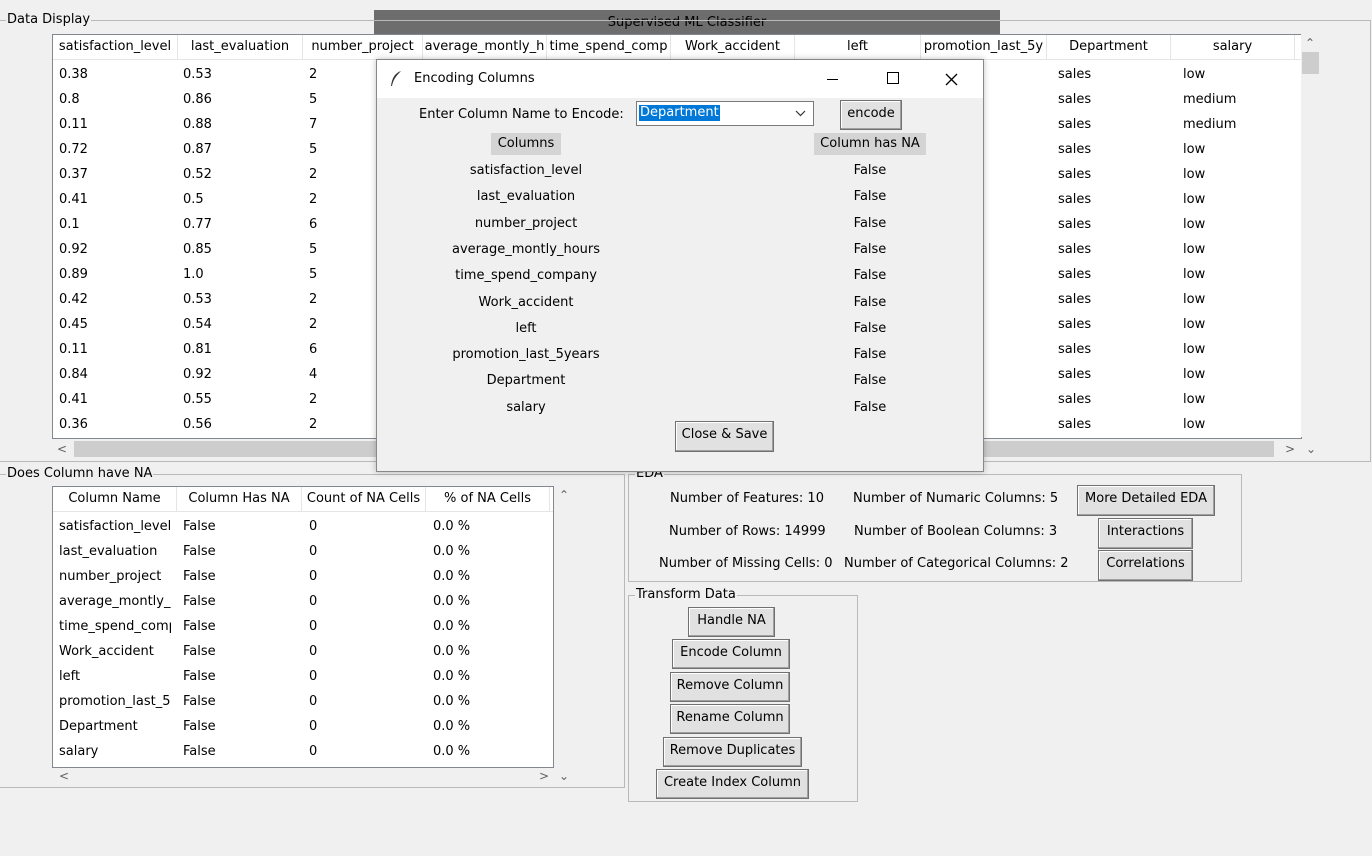  What do you see at coordinates (115, 47) in the screenshot?
I see `data-table-column-header: satisfaction_level` at bounding box center [115, 47].